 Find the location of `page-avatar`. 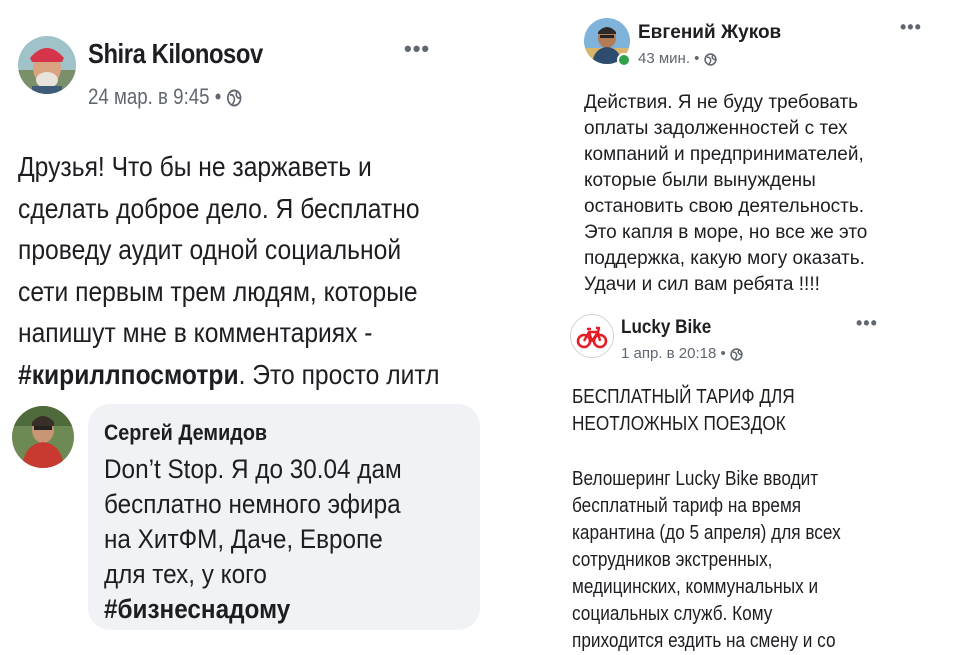

page-avatar is located at coordinates (592, 336).